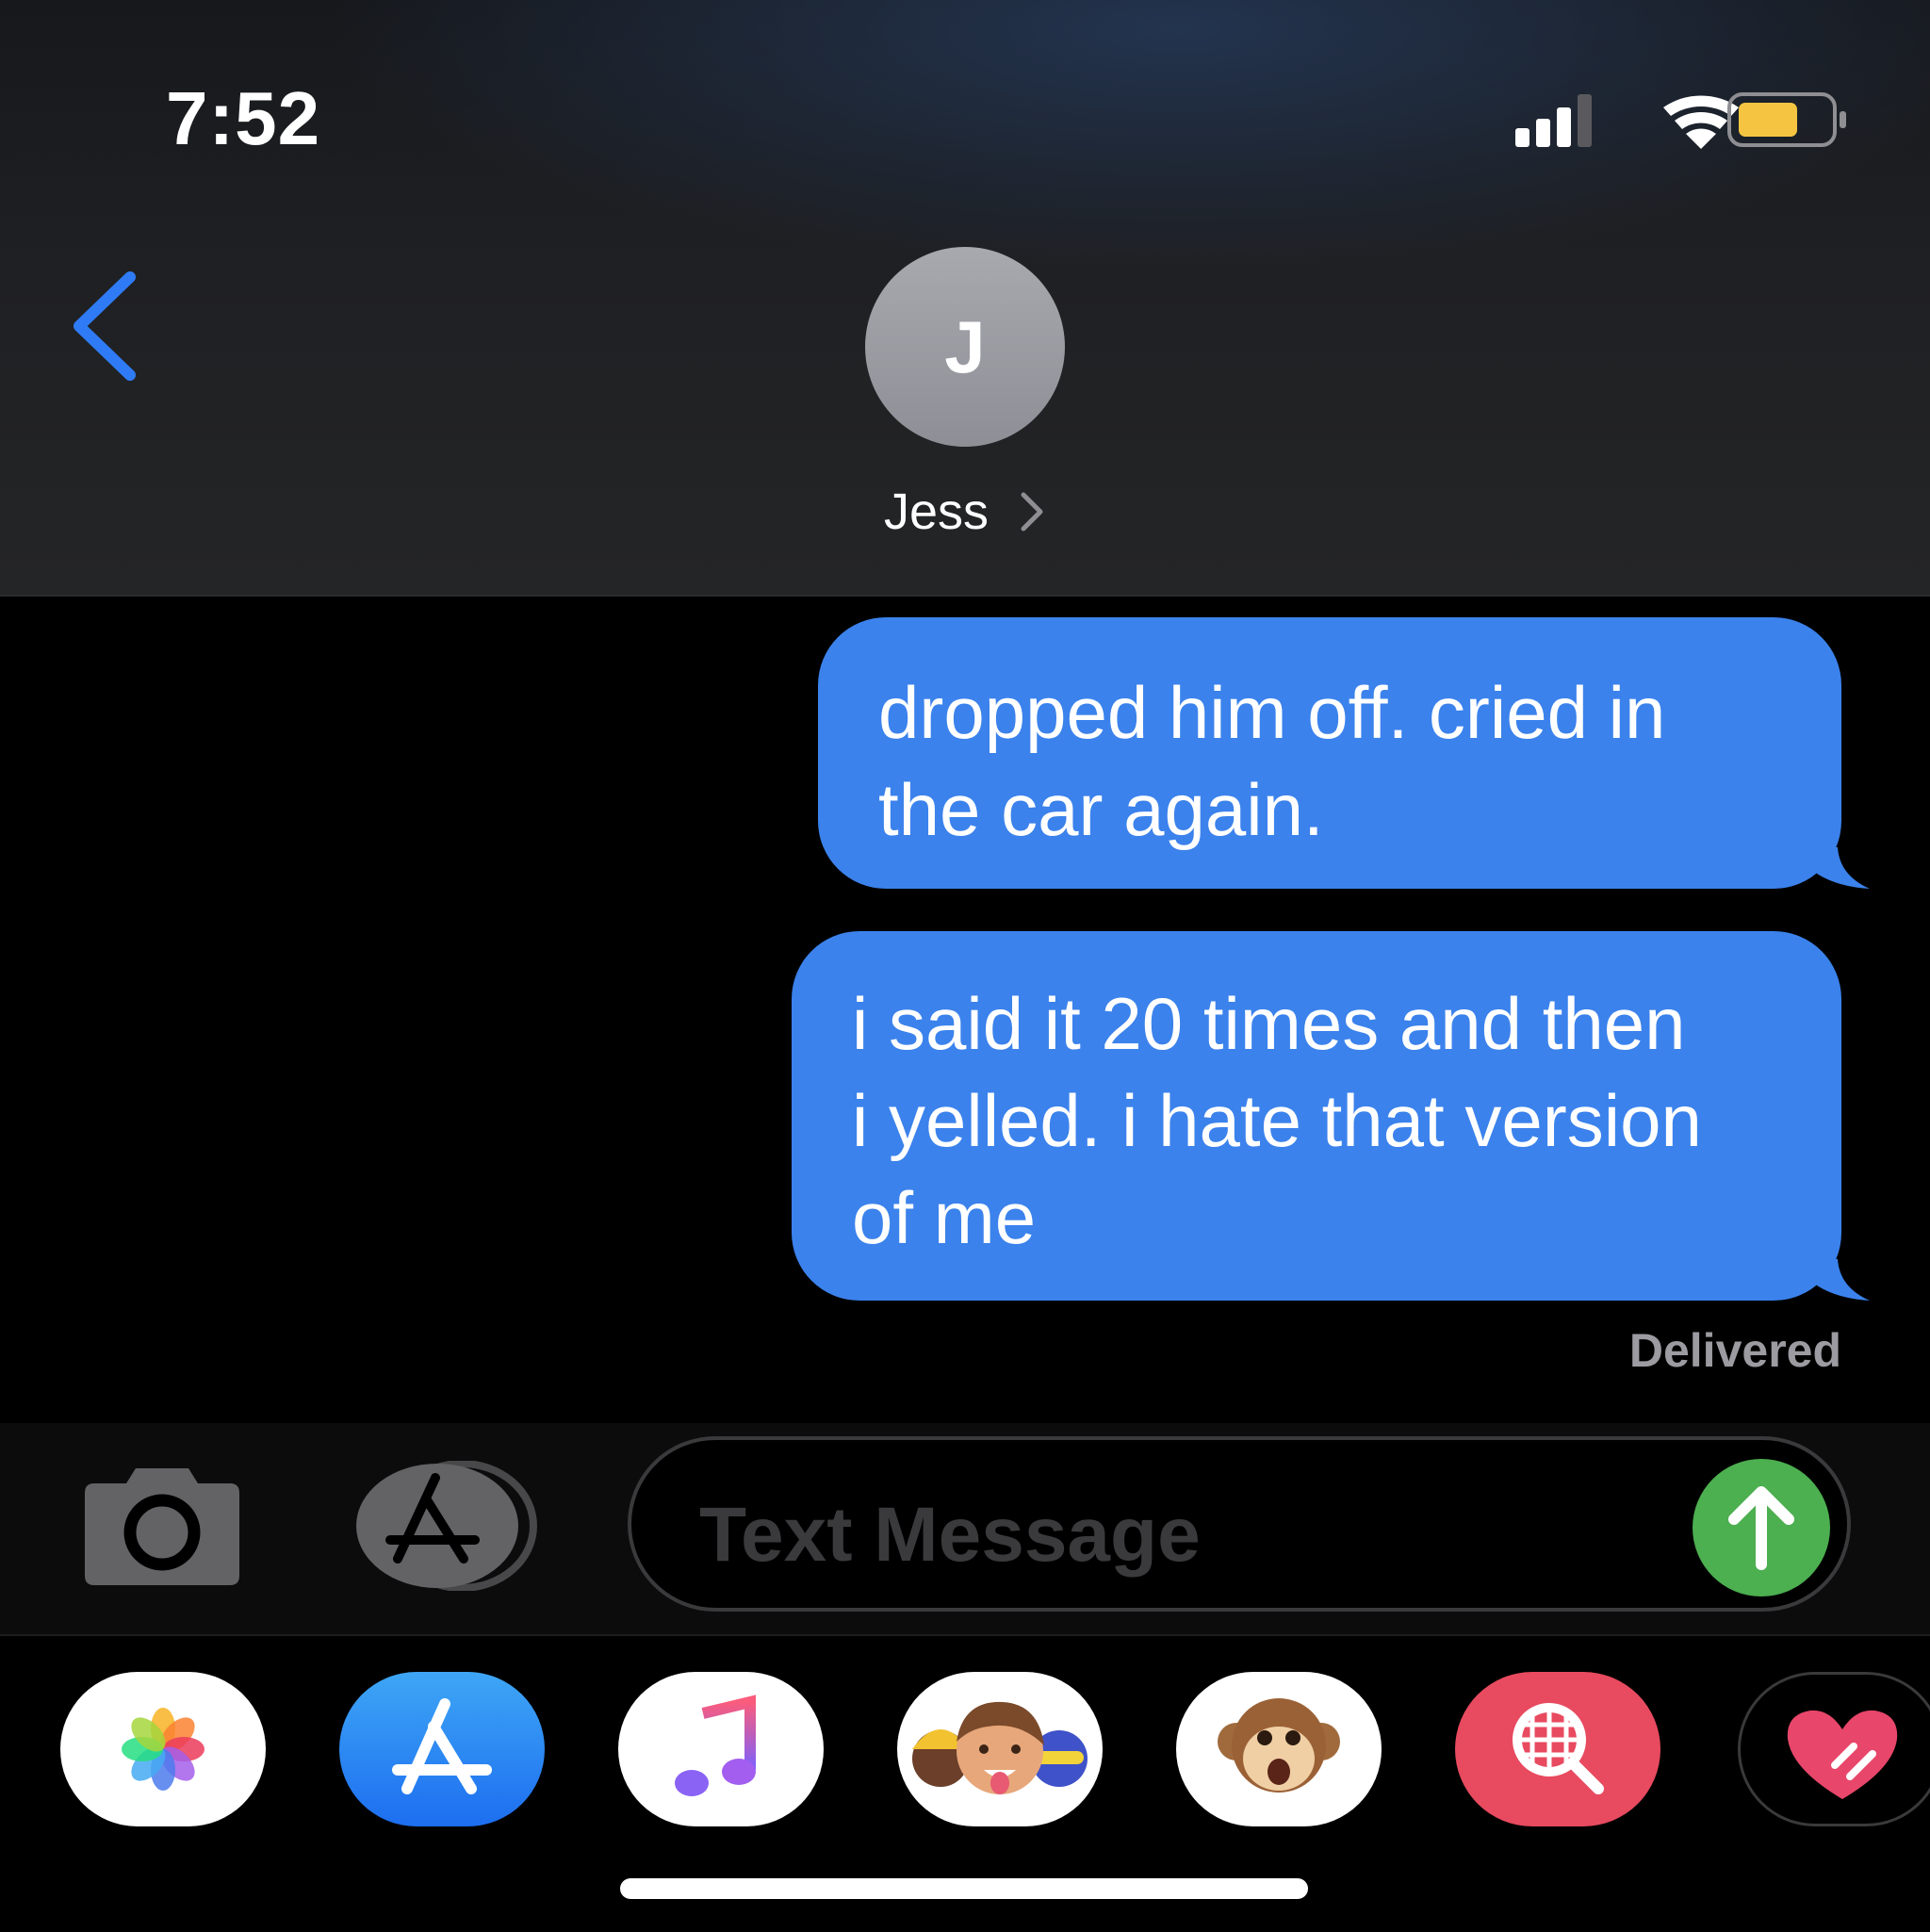  I want to click on app-drawer-photos, so click(163, 1749).